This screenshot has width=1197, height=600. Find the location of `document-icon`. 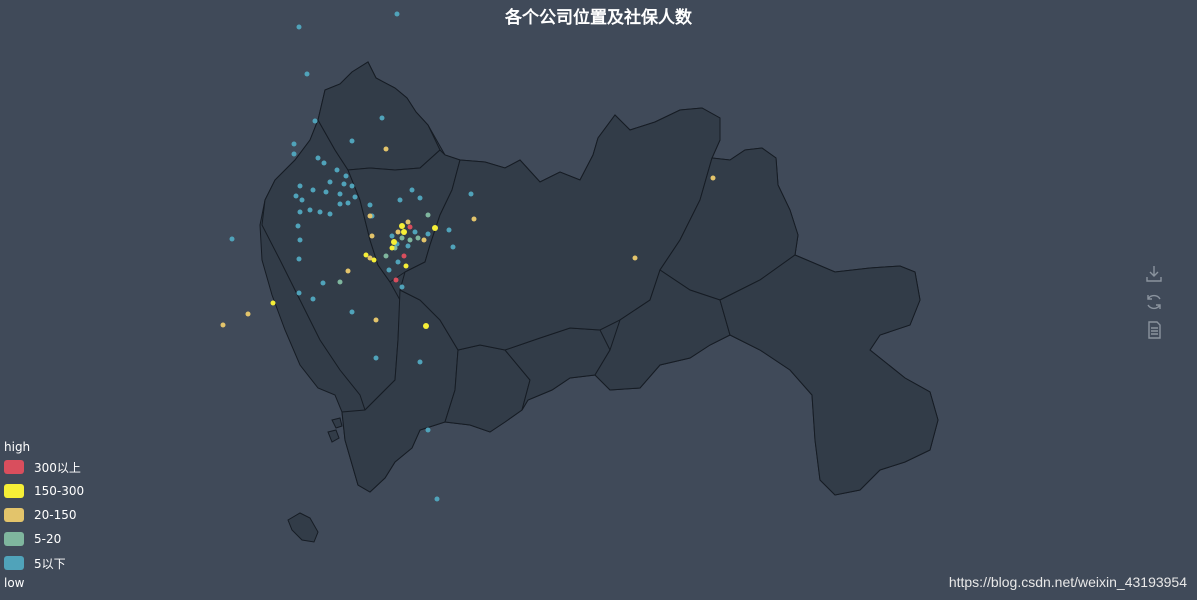

document-icon is located at coordinates (1154, 330).